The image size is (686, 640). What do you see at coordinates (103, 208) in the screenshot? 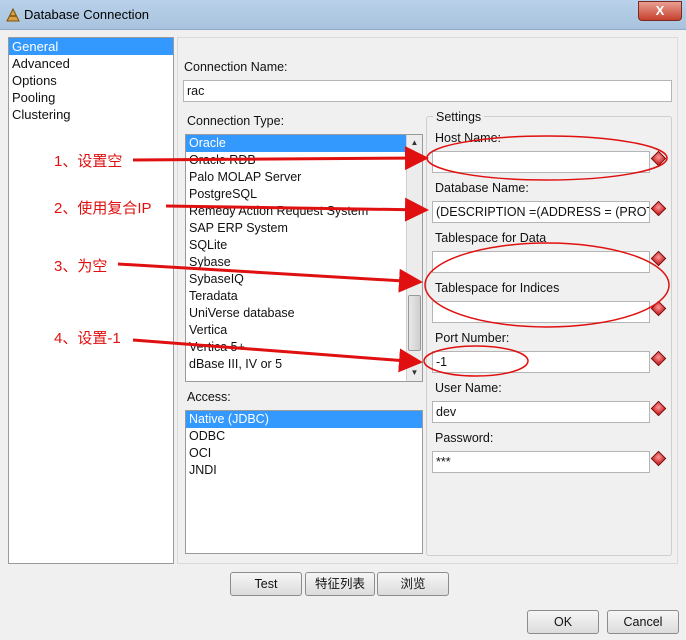
I see `annotation-label-2: 2、使用复合IP` at bounding box center [103, 208].